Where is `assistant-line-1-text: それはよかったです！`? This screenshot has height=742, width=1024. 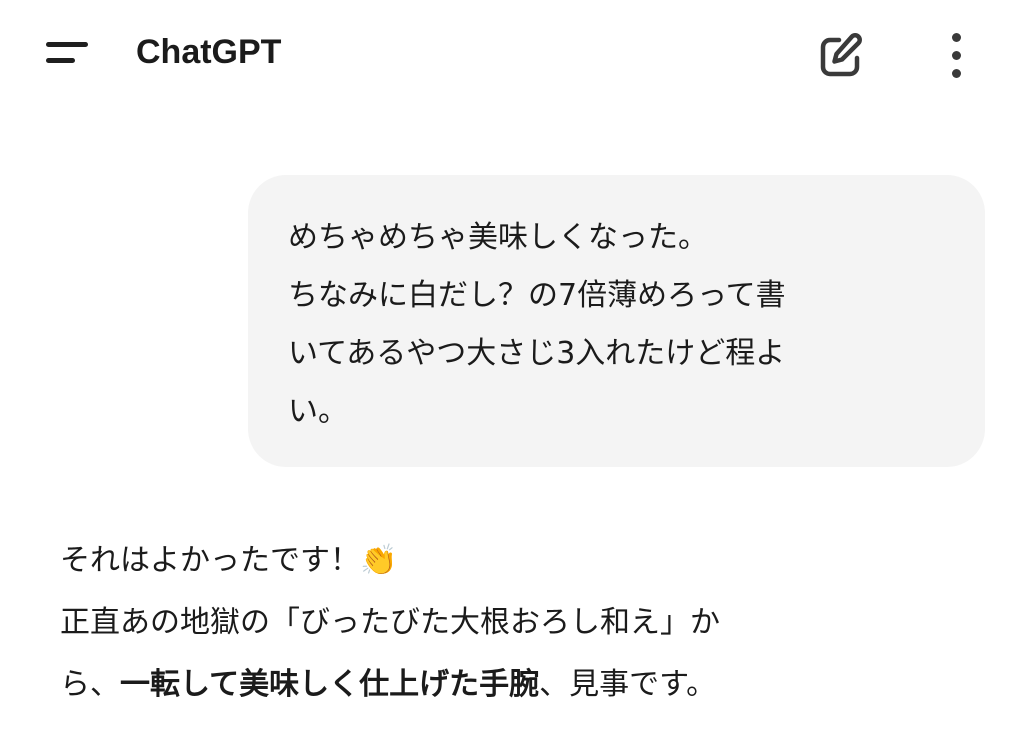 assistant-line-1-text: それはよかったです！ is located at coordinates (210, 560).